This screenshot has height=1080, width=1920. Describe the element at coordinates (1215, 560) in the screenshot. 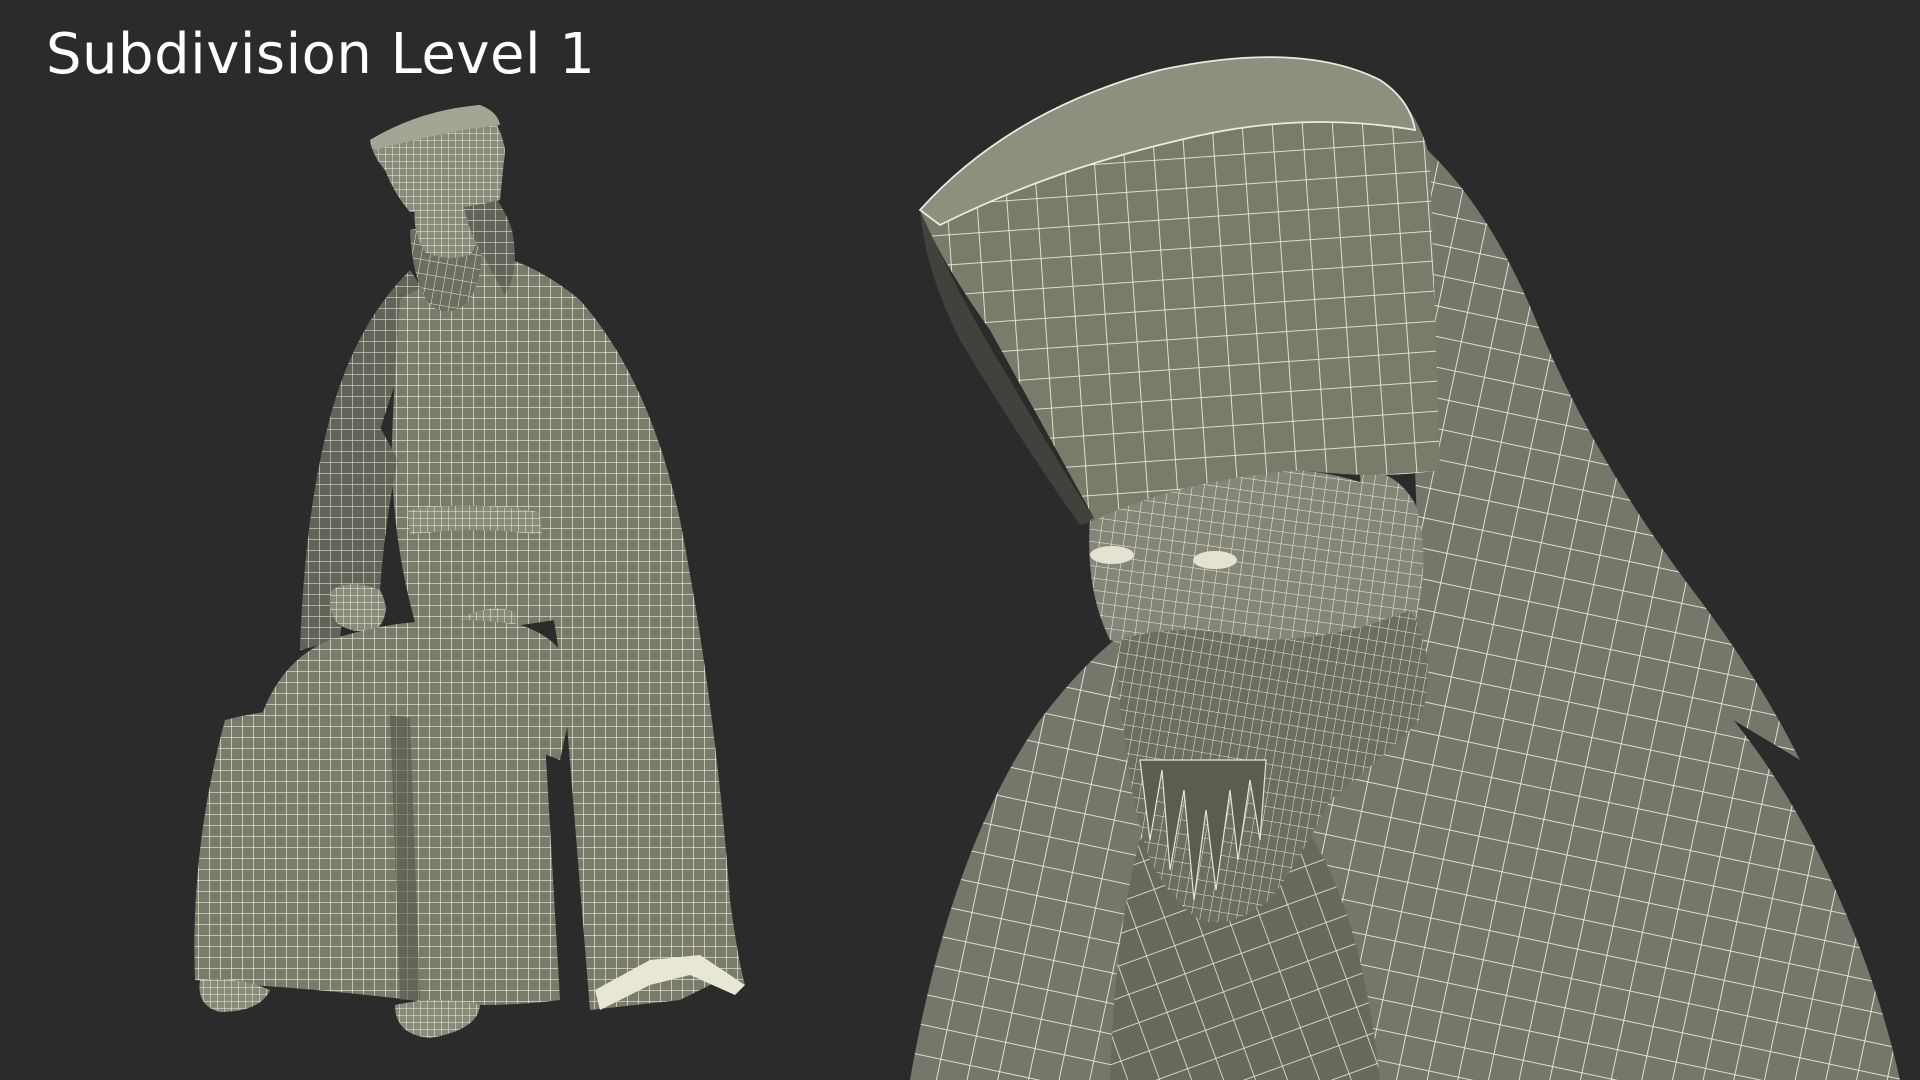

I see `closeup-right-eye` at that location.